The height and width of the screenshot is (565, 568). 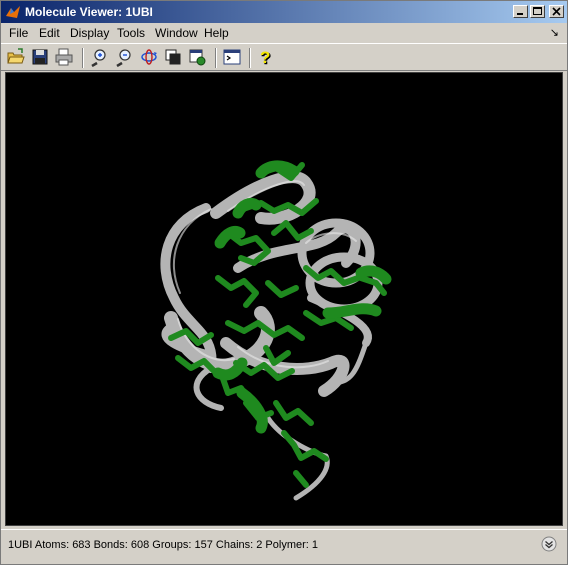 I want to click on export-button, so click(x=197, y=57).